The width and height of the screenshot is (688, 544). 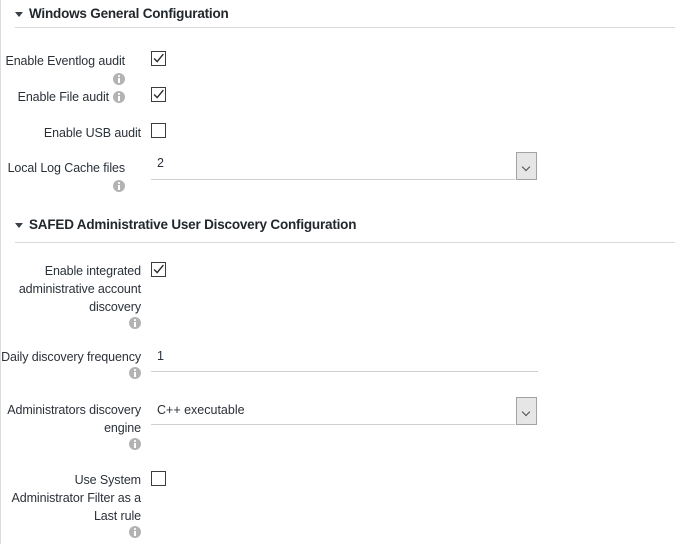 What do you see at coordinates (158, 478) in the screenshot?
I see `checkbox-use-system-administrator-filter-as-last-rule` at bounding box center [158, 478].